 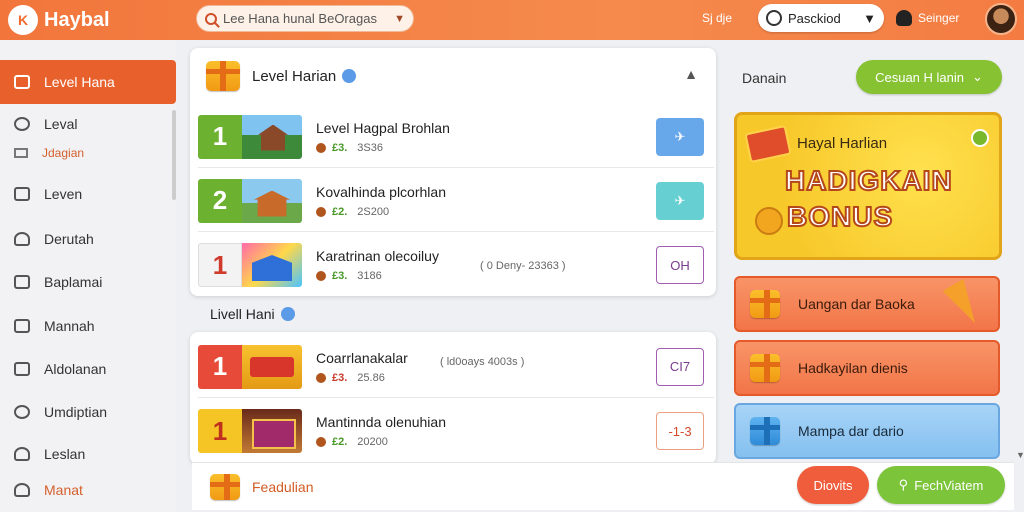 I want to click on row-amount: 3186, so click(x=369, y=276).